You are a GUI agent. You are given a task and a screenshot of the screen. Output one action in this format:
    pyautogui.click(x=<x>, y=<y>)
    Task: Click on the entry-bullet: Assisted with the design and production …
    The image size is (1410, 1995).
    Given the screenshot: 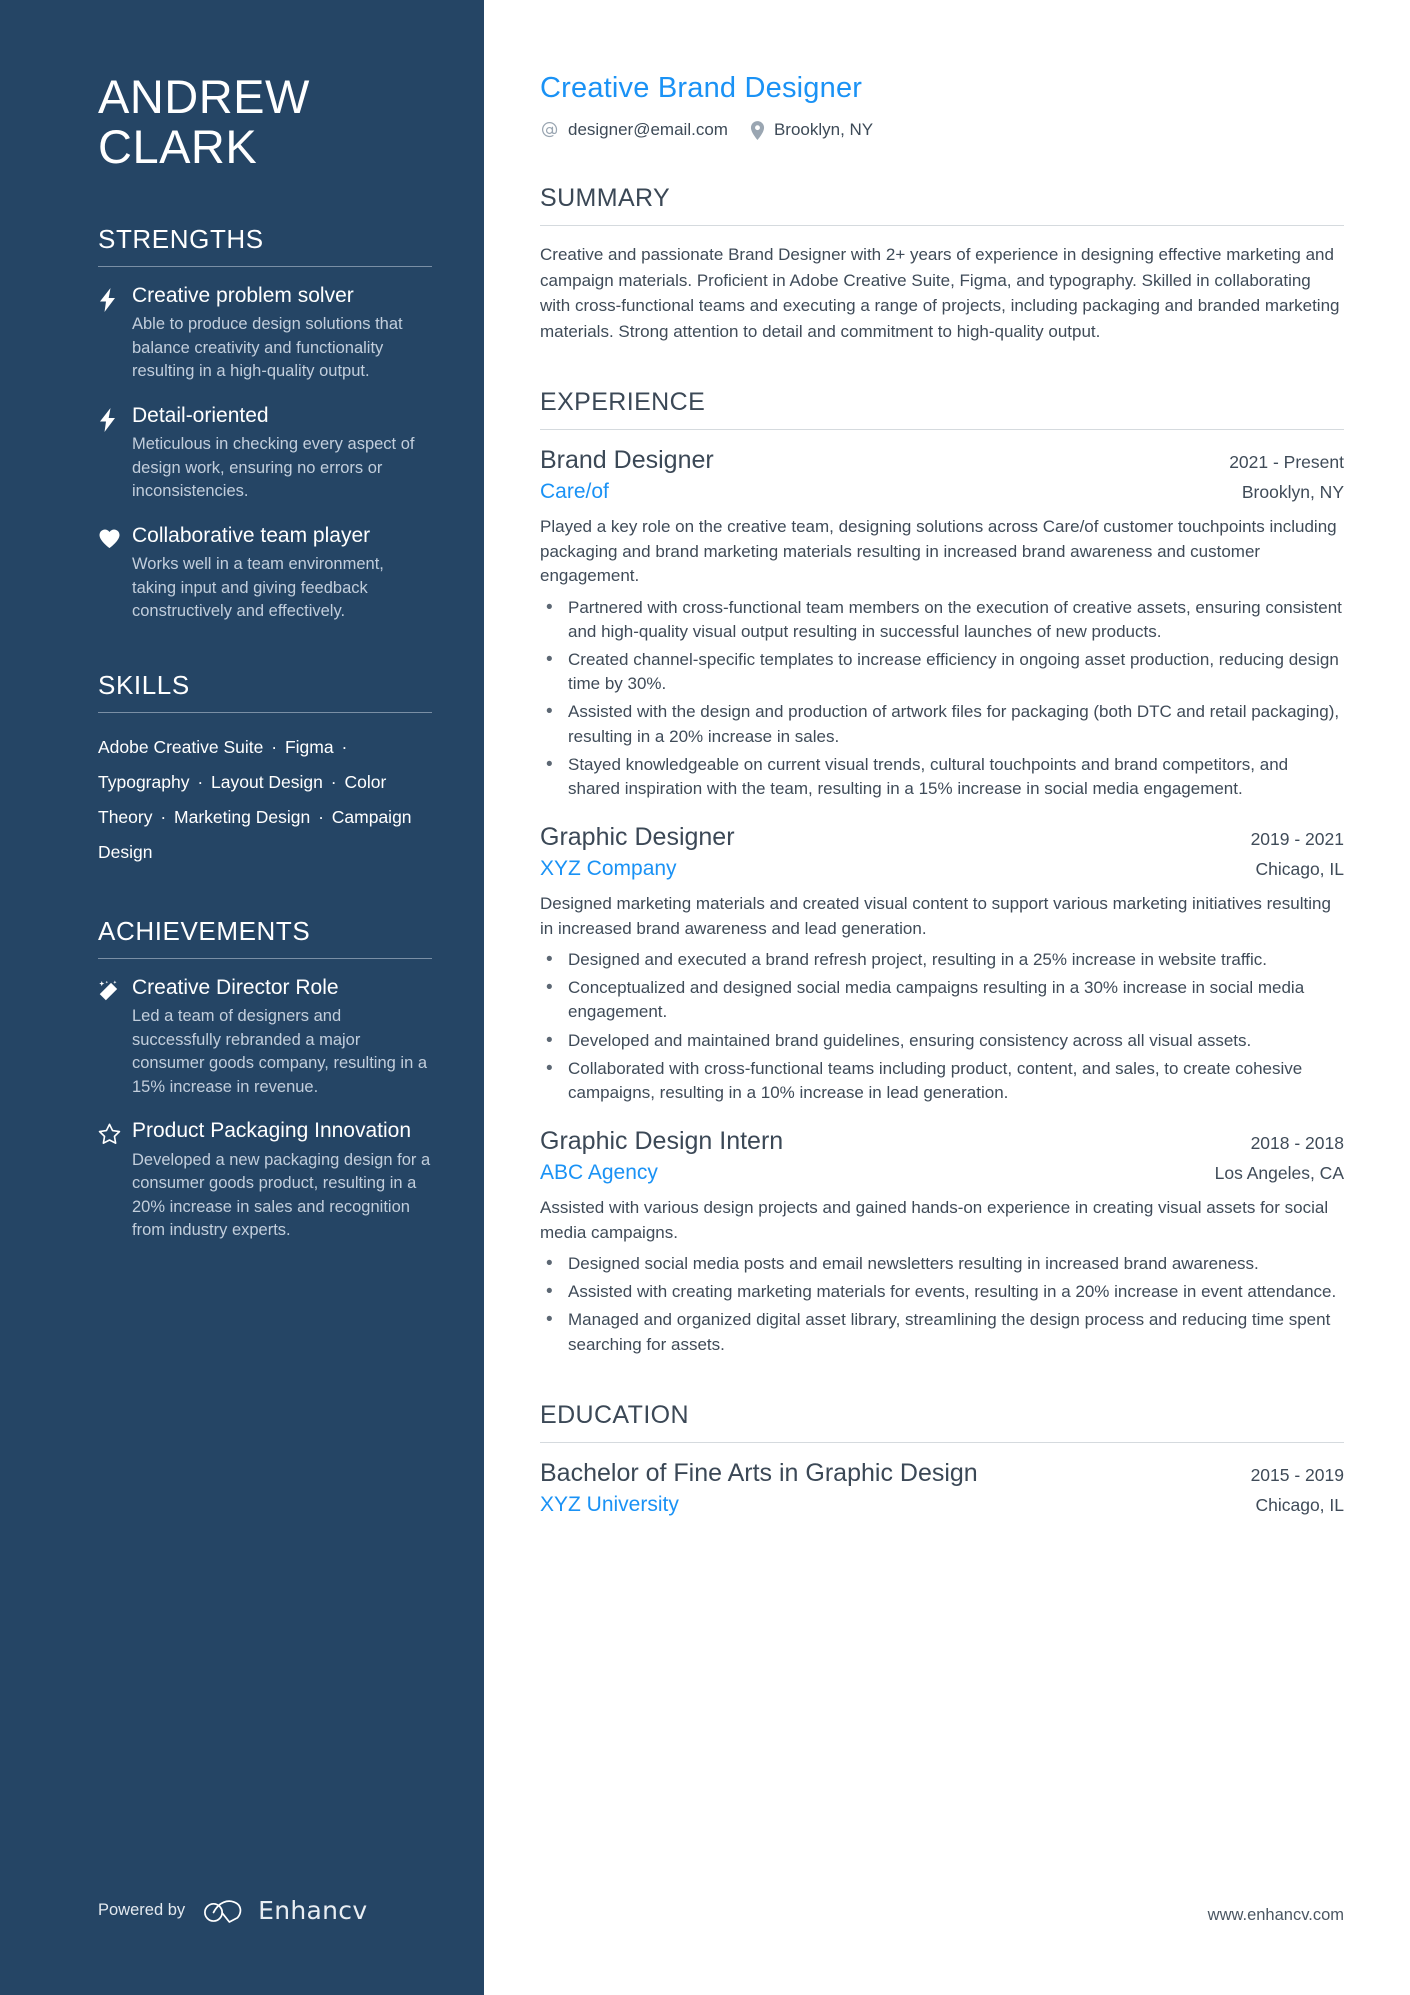 What is the action you would take?
    pyautogui.click(x=942, y=723)
    